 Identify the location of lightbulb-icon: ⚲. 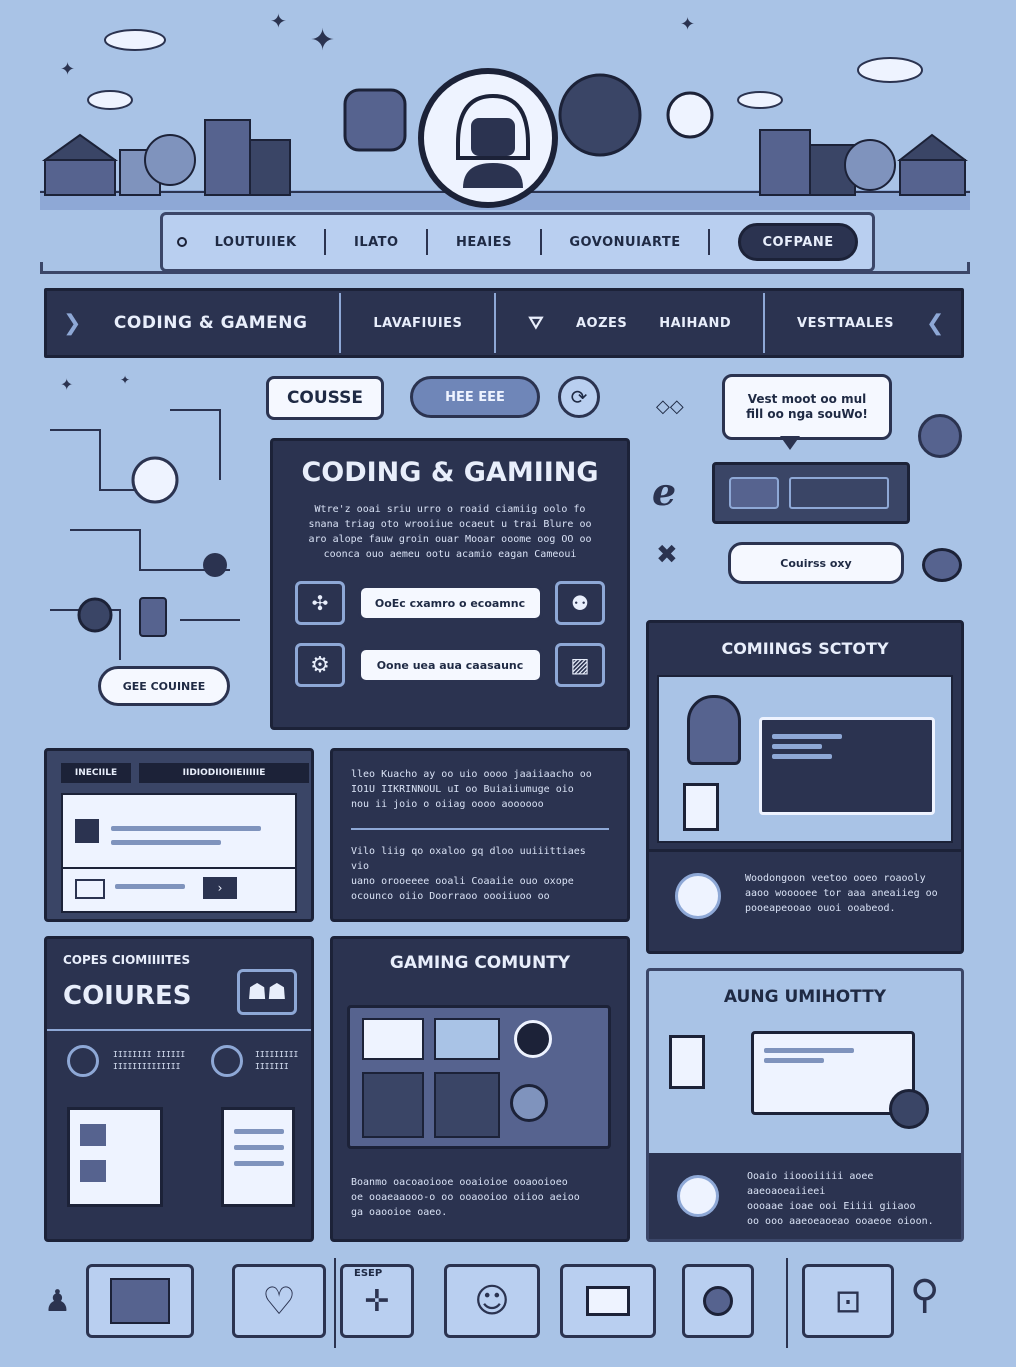
(925, 1295).